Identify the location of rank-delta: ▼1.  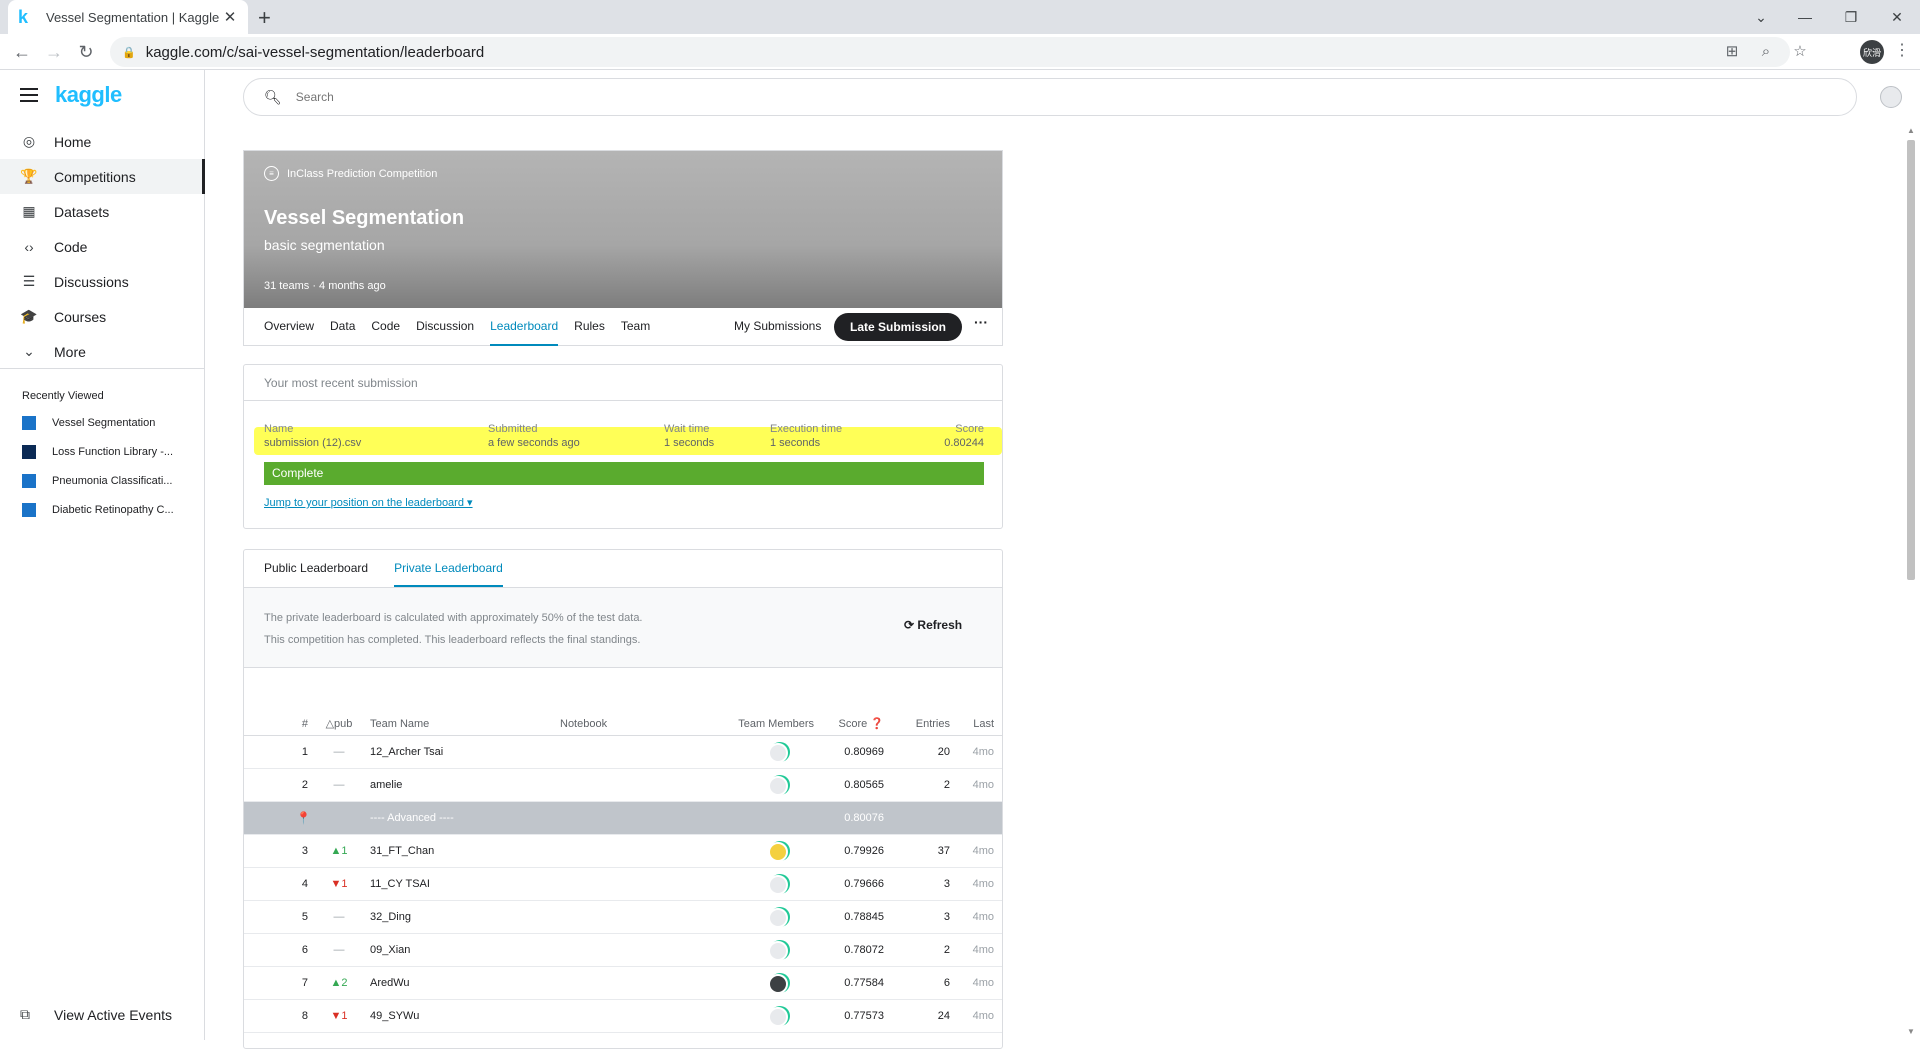
(339, 1016).